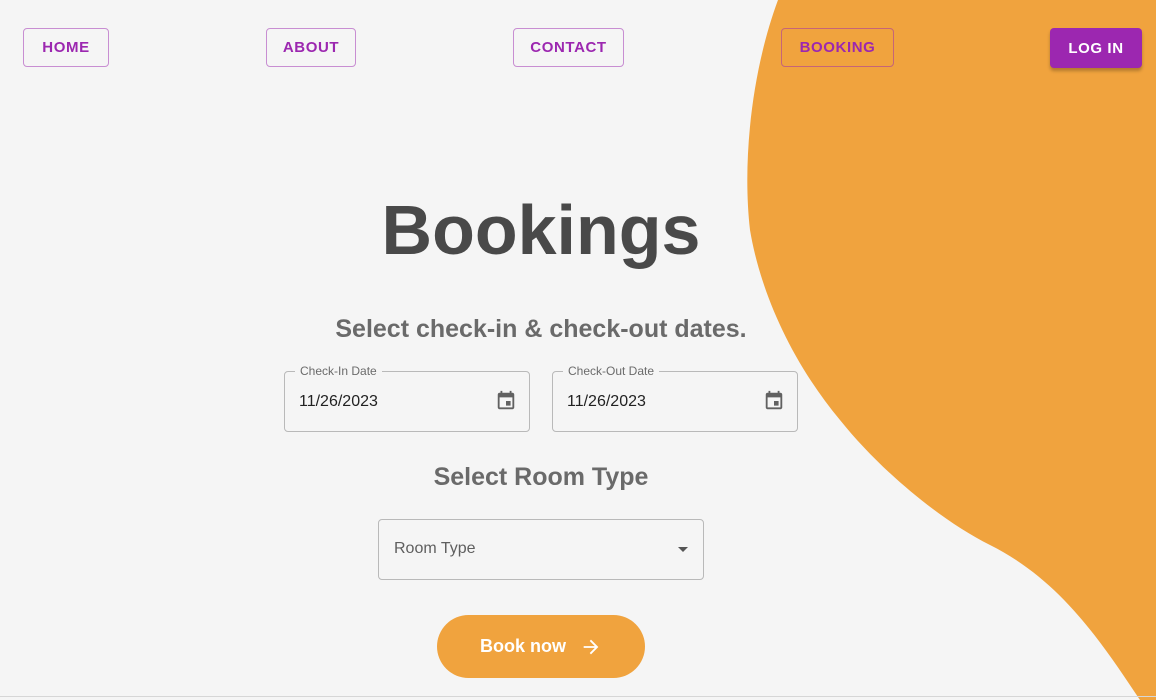 Image resolution: width=1156 pixels, height=700 pixels. Describe the element at coordinates (541, 230) in the screenshot. I see `page-title: Bookings` at that location.